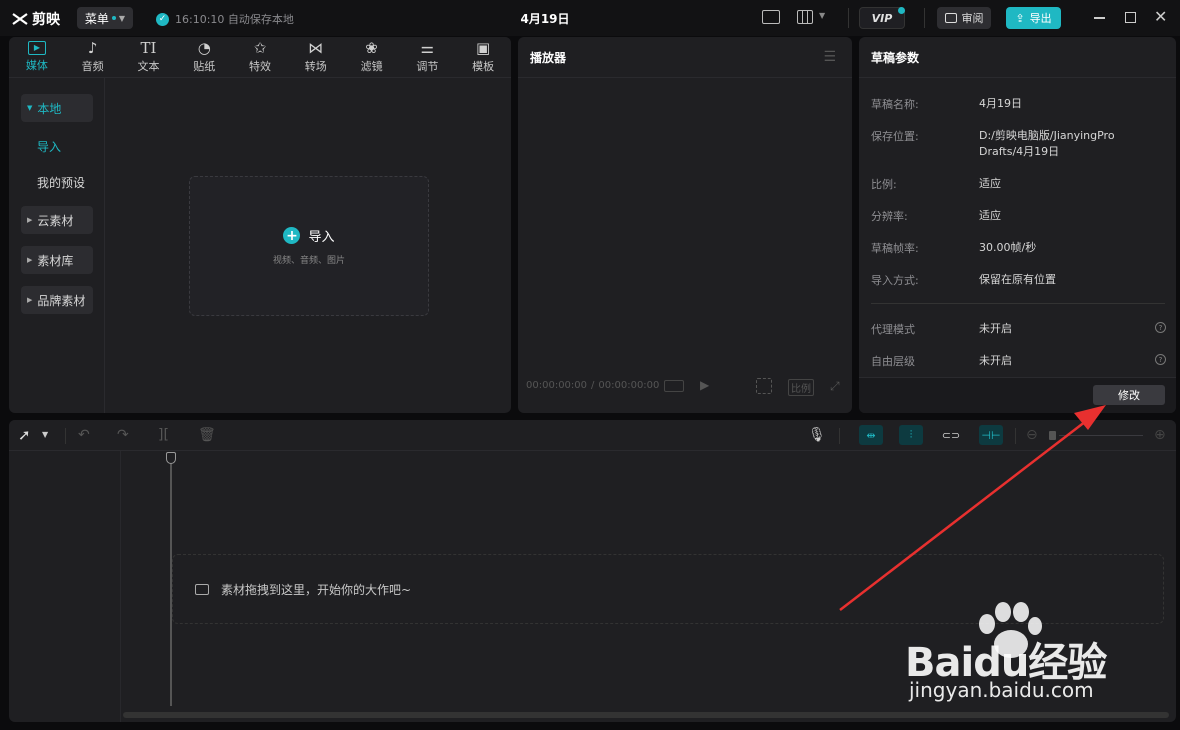 This screenshot has width=1180, height=730. Describe the element at coordinates (24, 435) in the screenshot. I see `select-cursor-icon: ➚` at that location.